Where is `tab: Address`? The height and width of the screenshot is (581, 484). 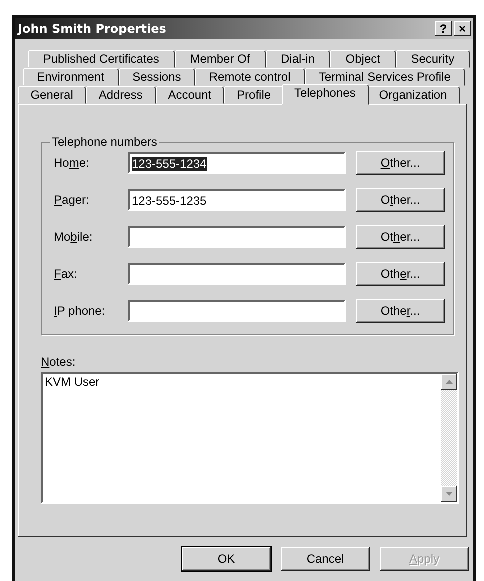
tab: Address is located at coordinates (121, 95).